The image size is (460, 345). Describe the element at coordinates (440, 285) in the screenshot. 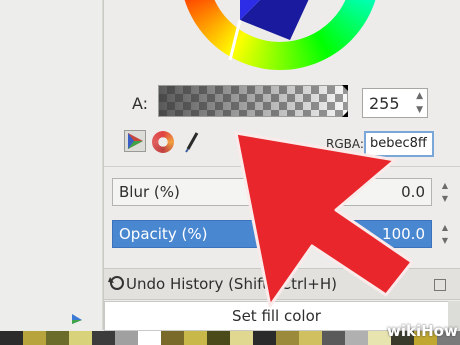

I see `close-icon` at that location.